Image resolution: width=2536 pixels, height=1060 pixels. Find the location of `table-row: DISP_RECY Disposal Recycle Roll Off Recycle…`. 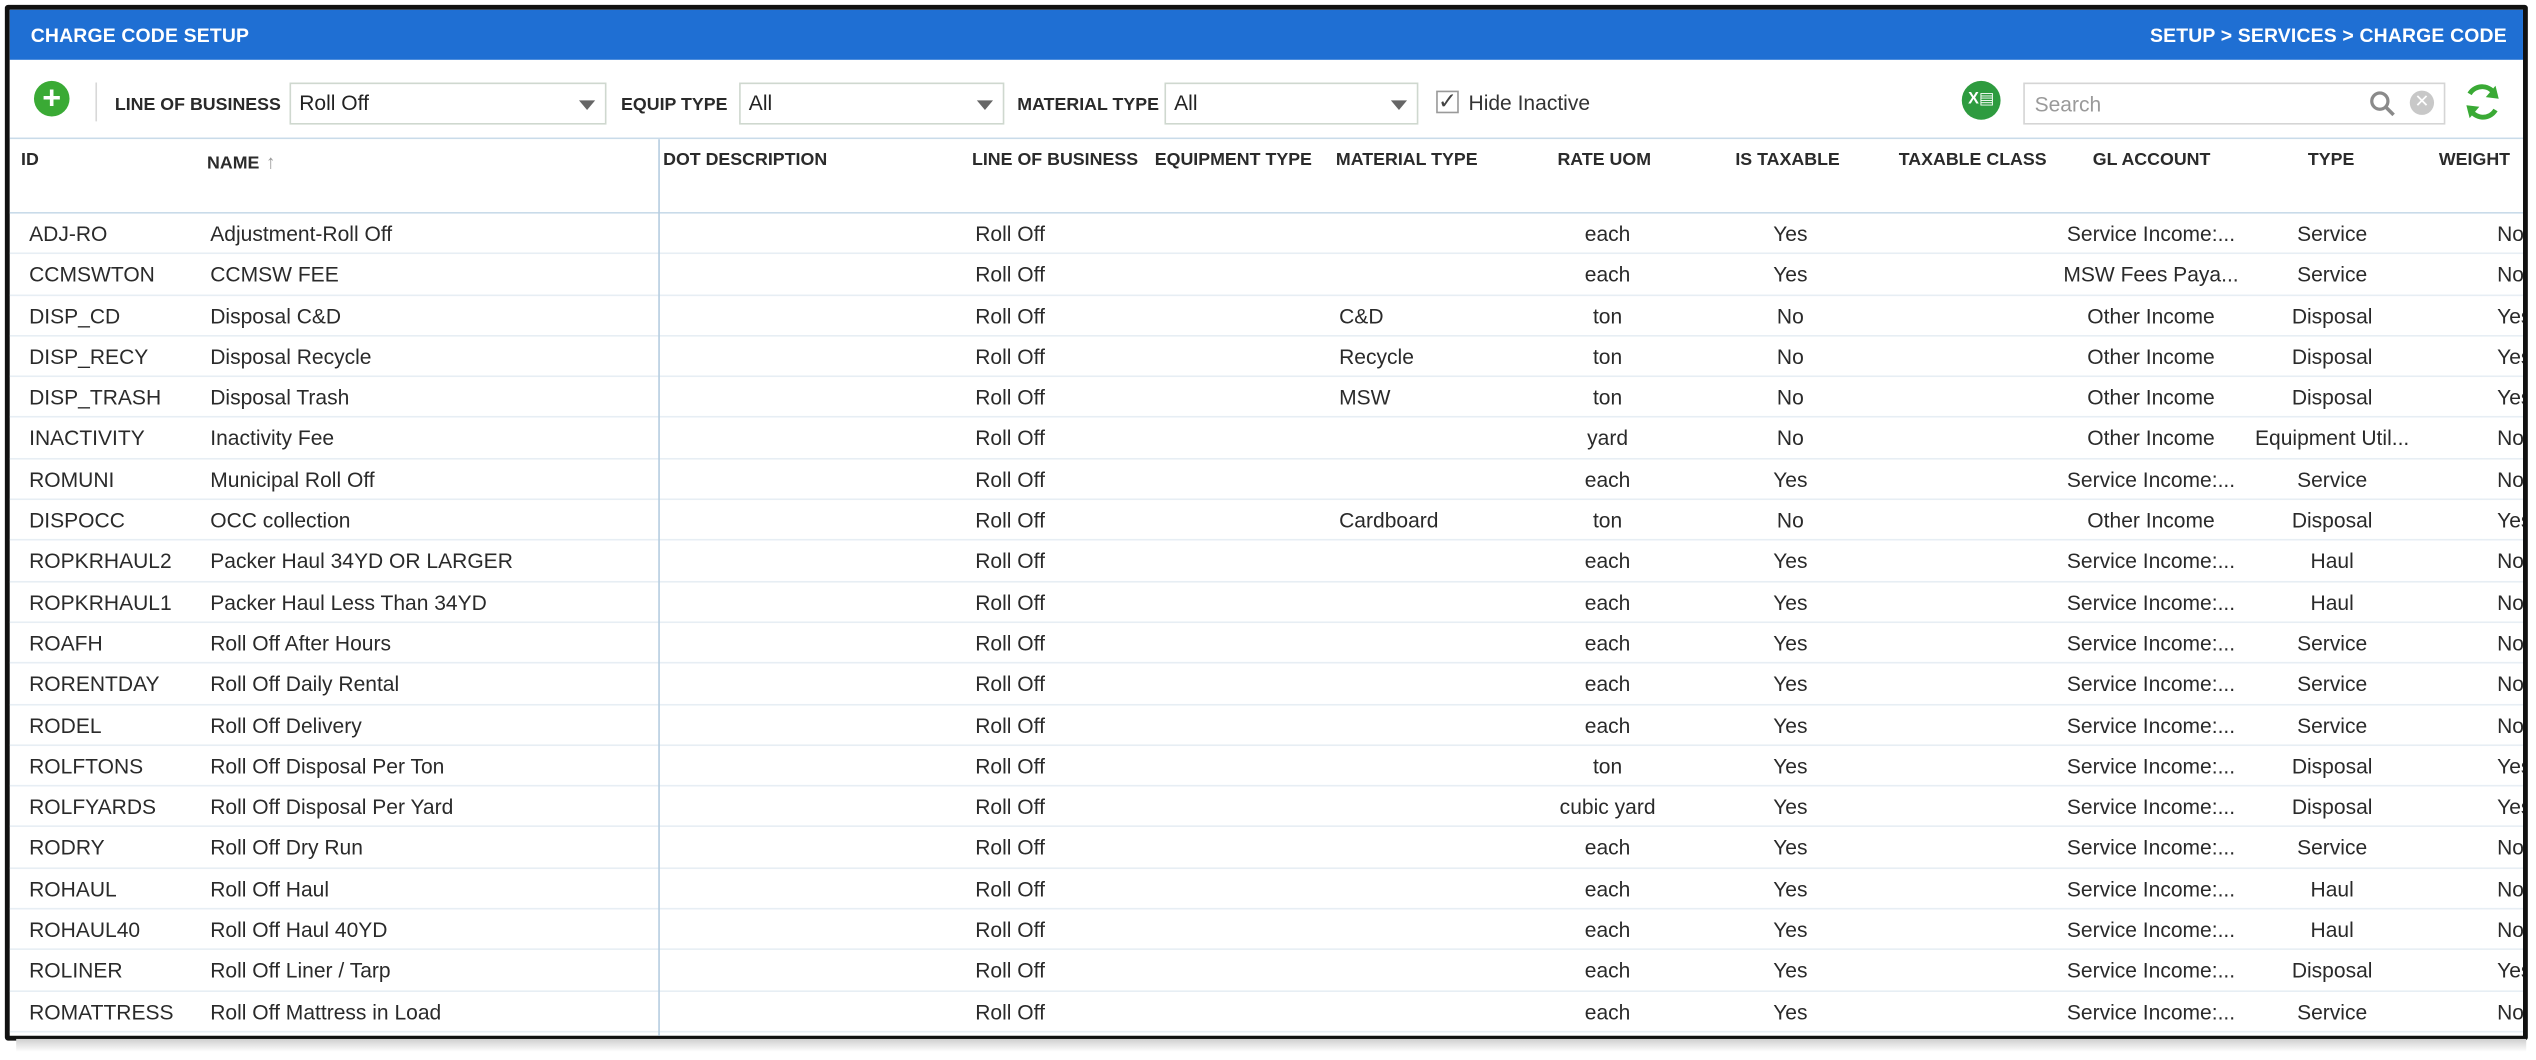

table-row: DISP_RECY Disposal Recycle Roll Off Recycle… is located at coordinates (1266, 357).